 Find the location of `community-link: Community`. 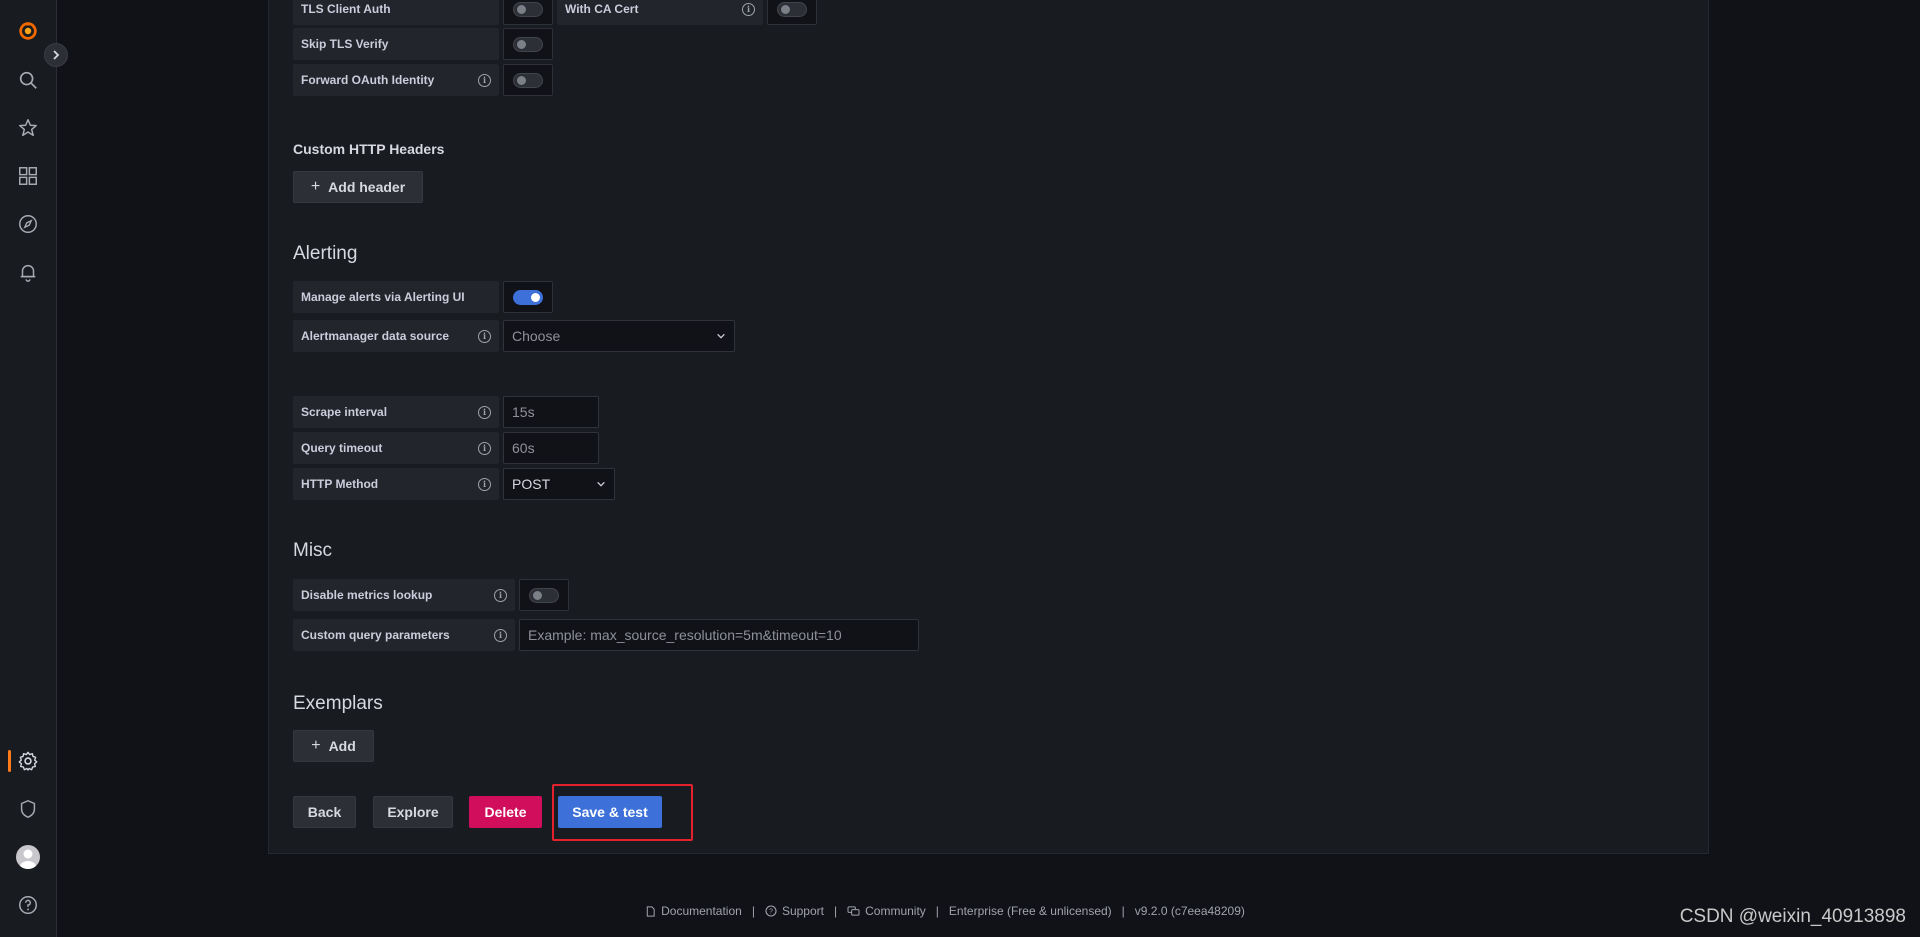

community-link: Community is located at coordinates (886, 911).